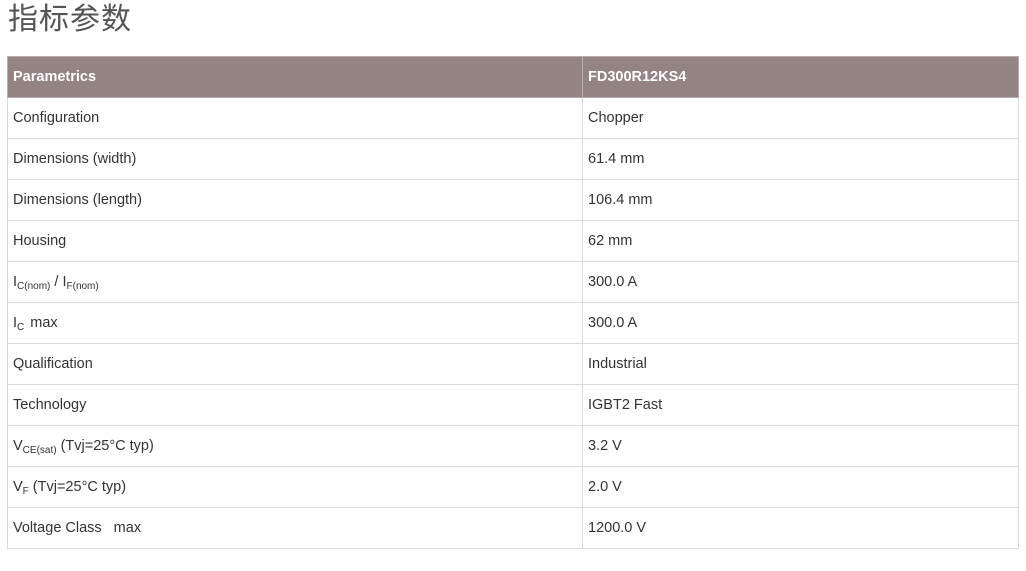  I want to click on table-row: VF (Tvj=25°C typ) 2.0 V, so click(513, 487).